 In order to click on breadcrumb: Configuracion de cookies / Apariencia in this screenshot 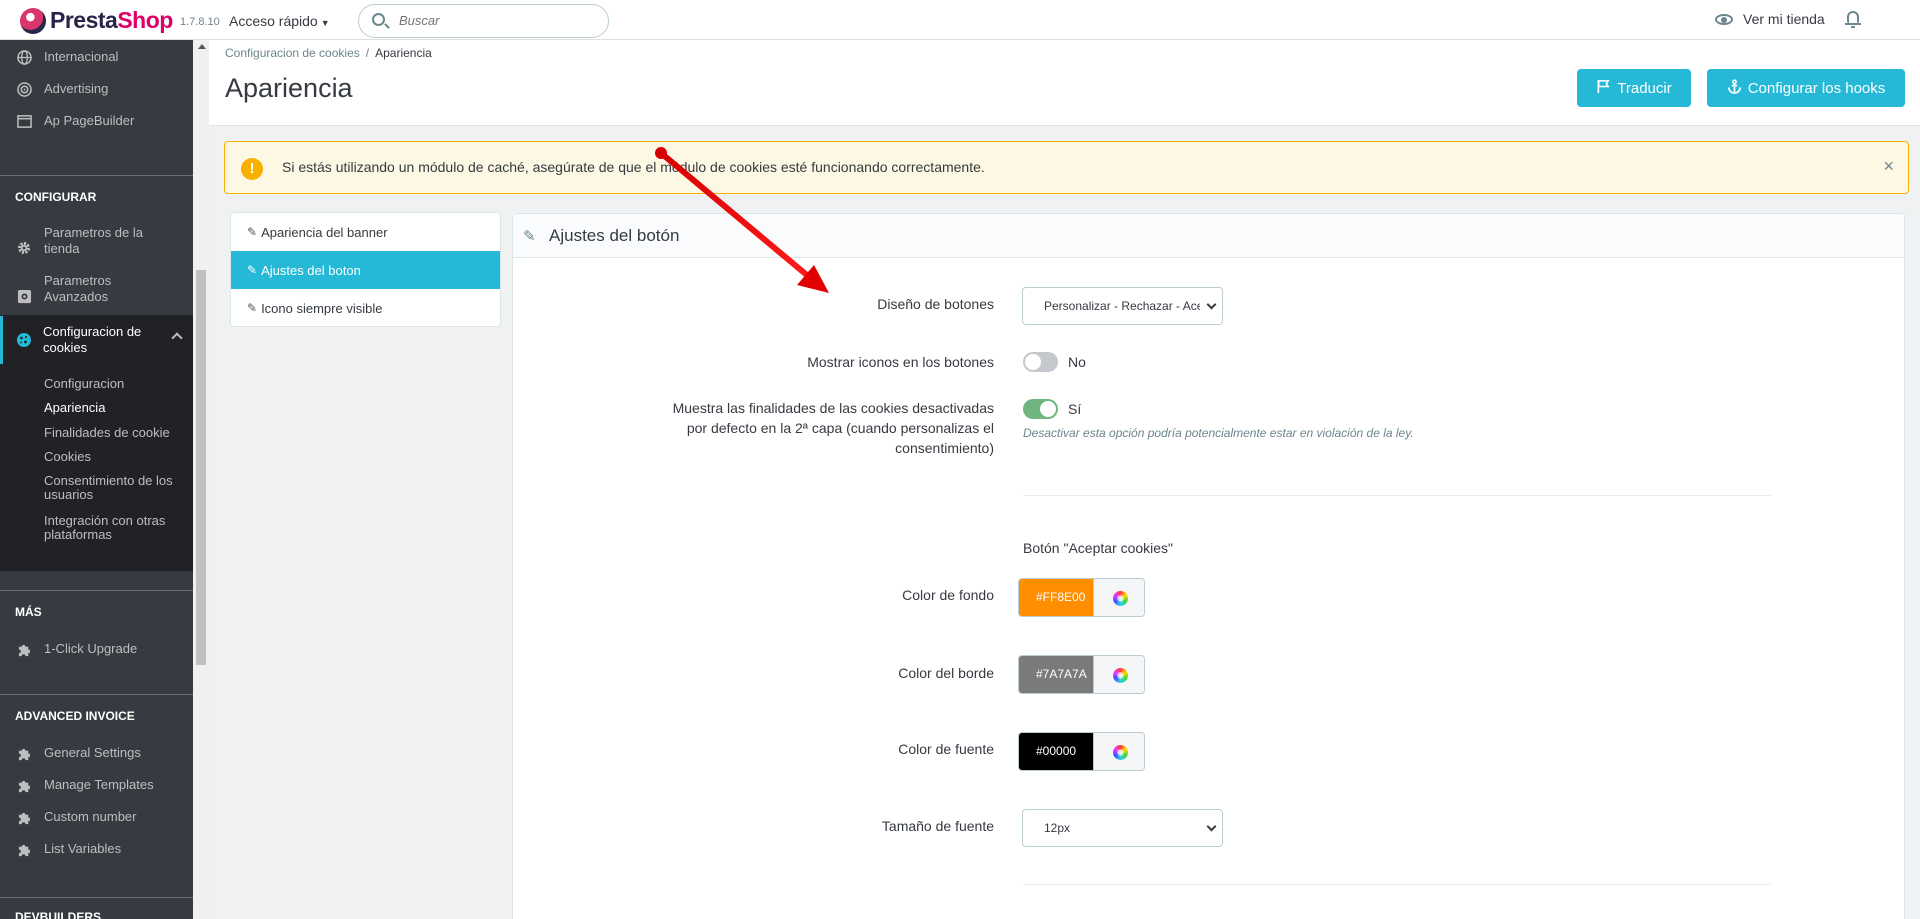, I will do `click(328, 53)`.